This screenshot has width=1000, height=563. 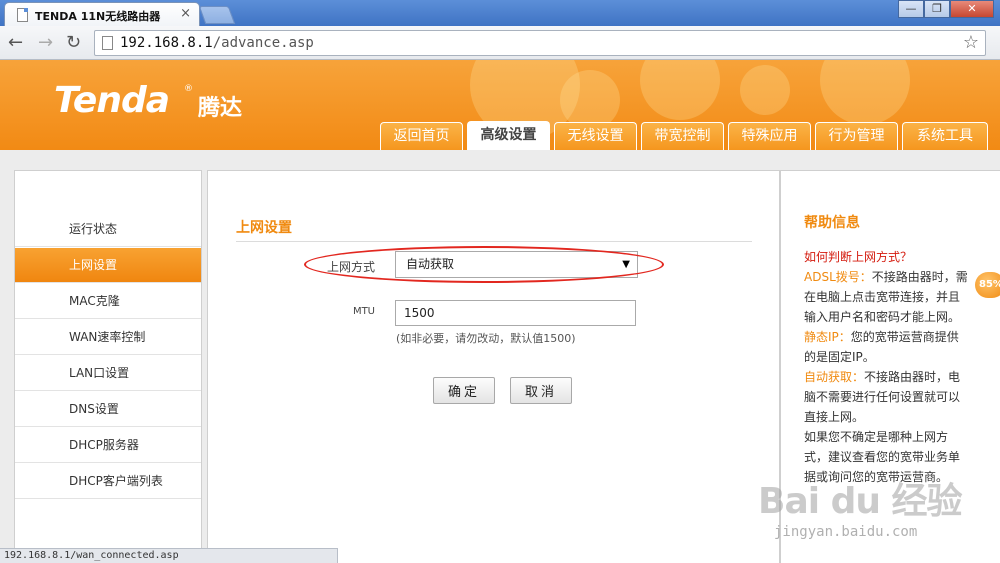 I want to click on browser-tab: TENDA 11N无线路由器 ×, so click(x=102, y=14).